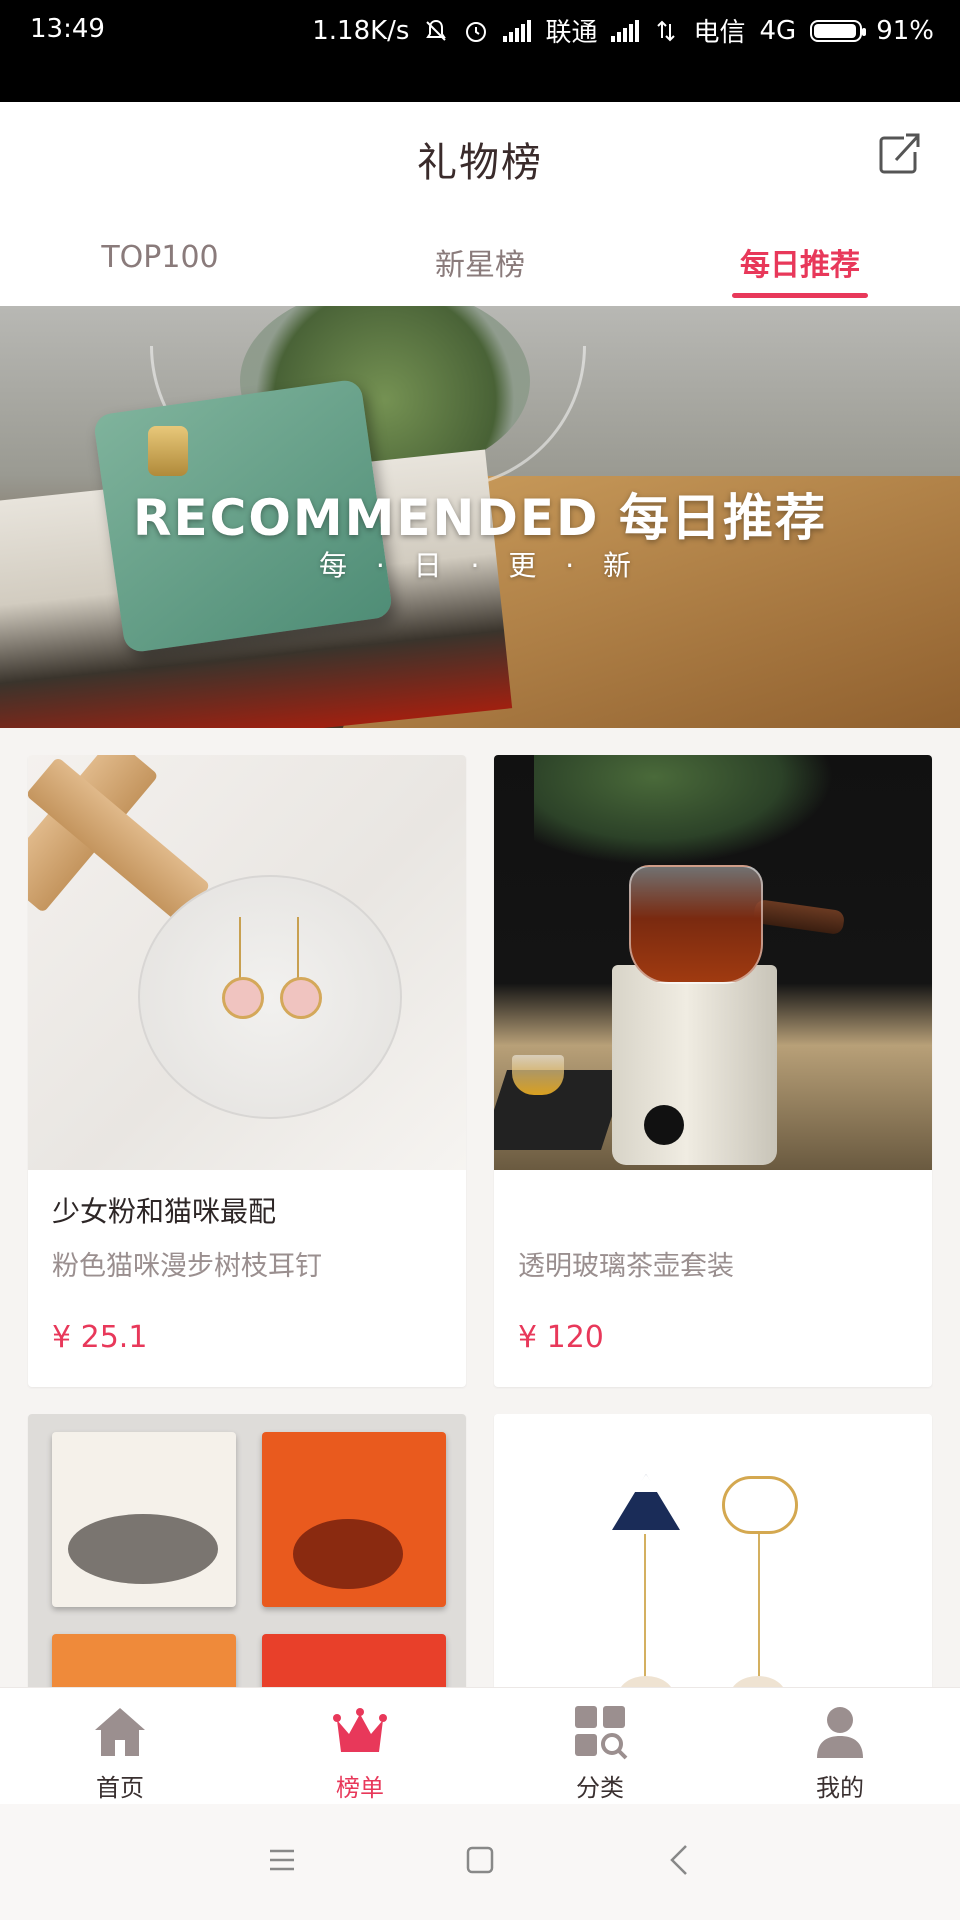  Describe the element at coordinates (476, 31) in the screenshot. I see `alarm-icon` at that location.